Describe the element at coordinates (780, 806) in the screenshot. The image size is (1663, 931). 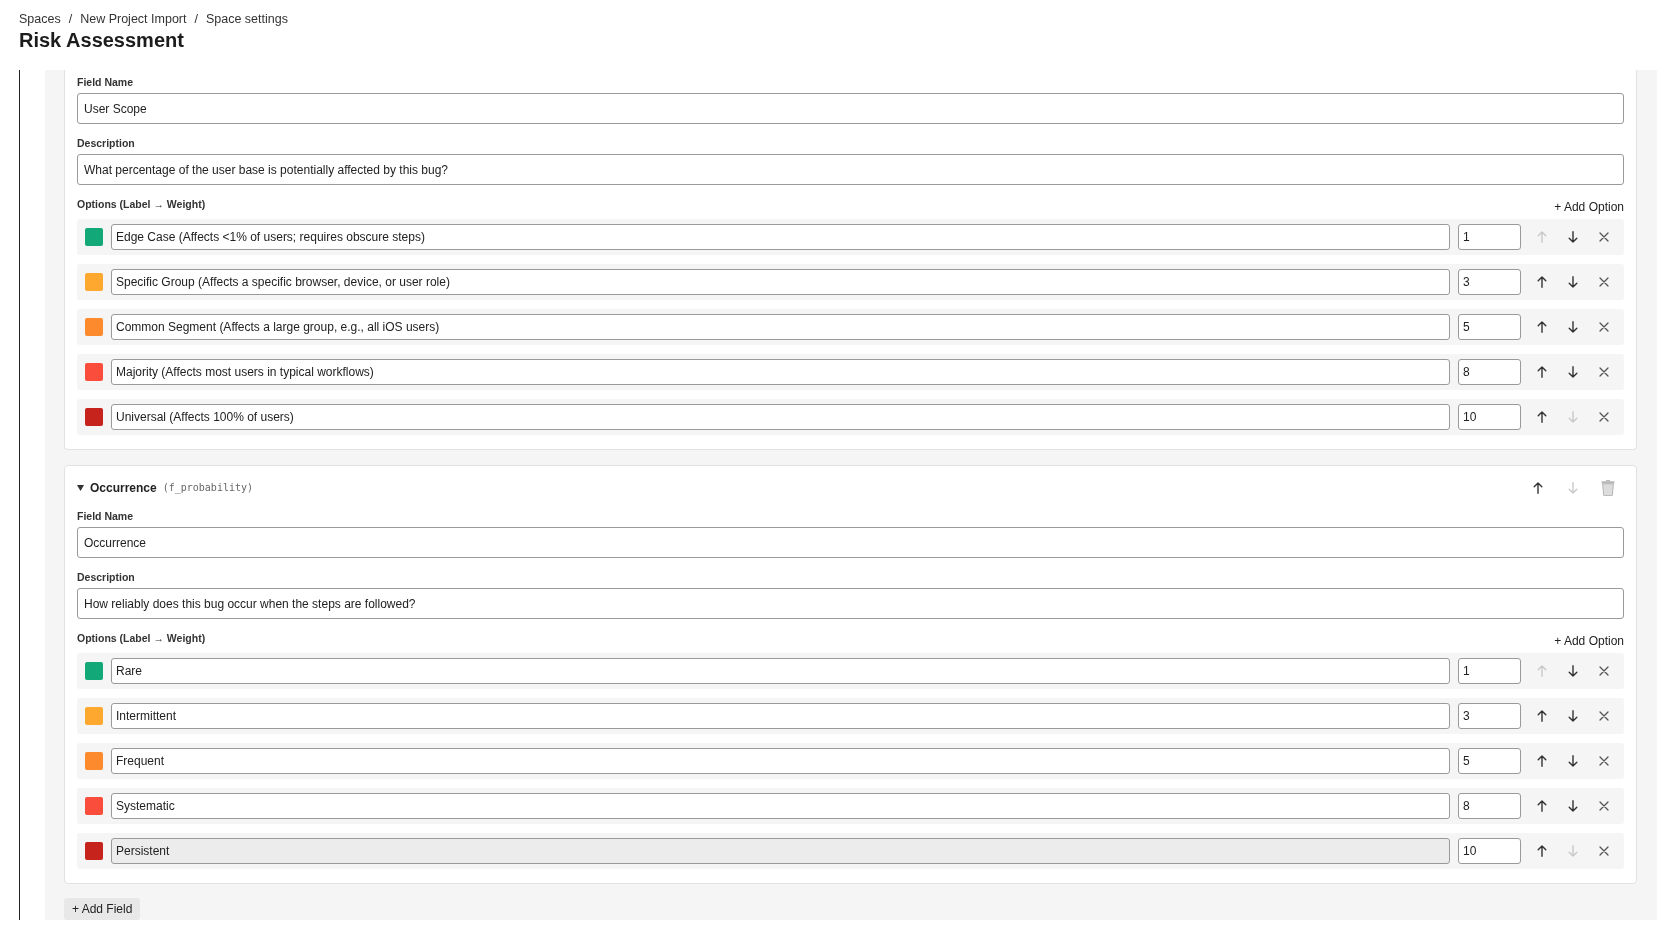
I see `option-label-input: Systematic` at that location.